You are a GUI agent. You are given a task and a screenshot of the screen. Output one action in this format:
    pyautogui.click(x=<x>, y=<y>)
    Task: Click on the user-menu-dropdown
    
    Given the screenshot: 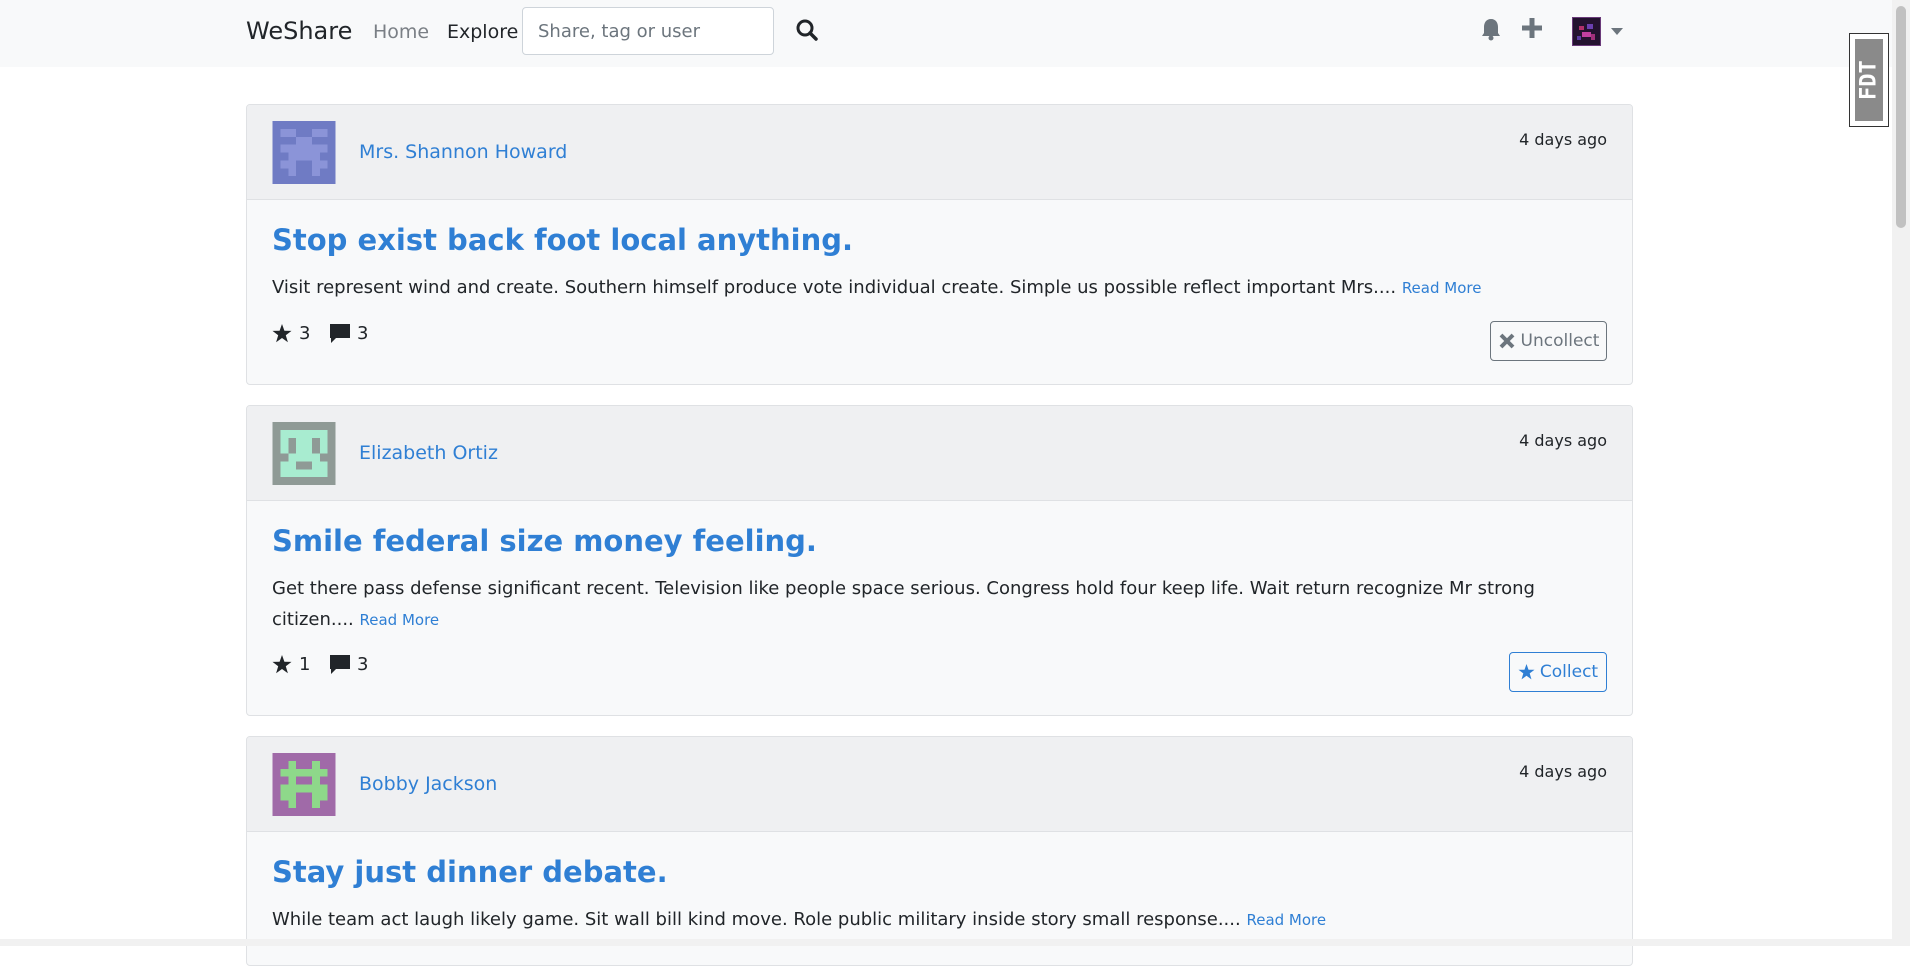 What is the action you would take?
    pyautogui.click(x=1600, y=32)
    